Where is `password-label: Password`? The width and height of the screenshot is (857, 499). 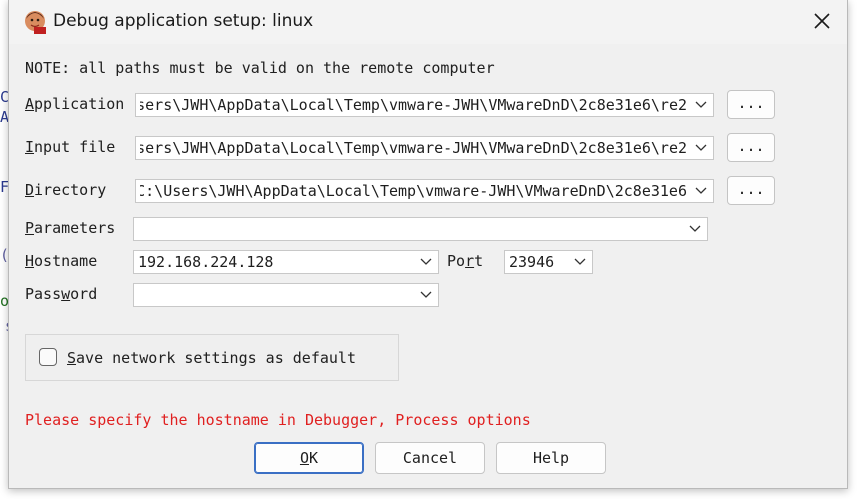 password-label: Password is located at coordinates (61, 294).